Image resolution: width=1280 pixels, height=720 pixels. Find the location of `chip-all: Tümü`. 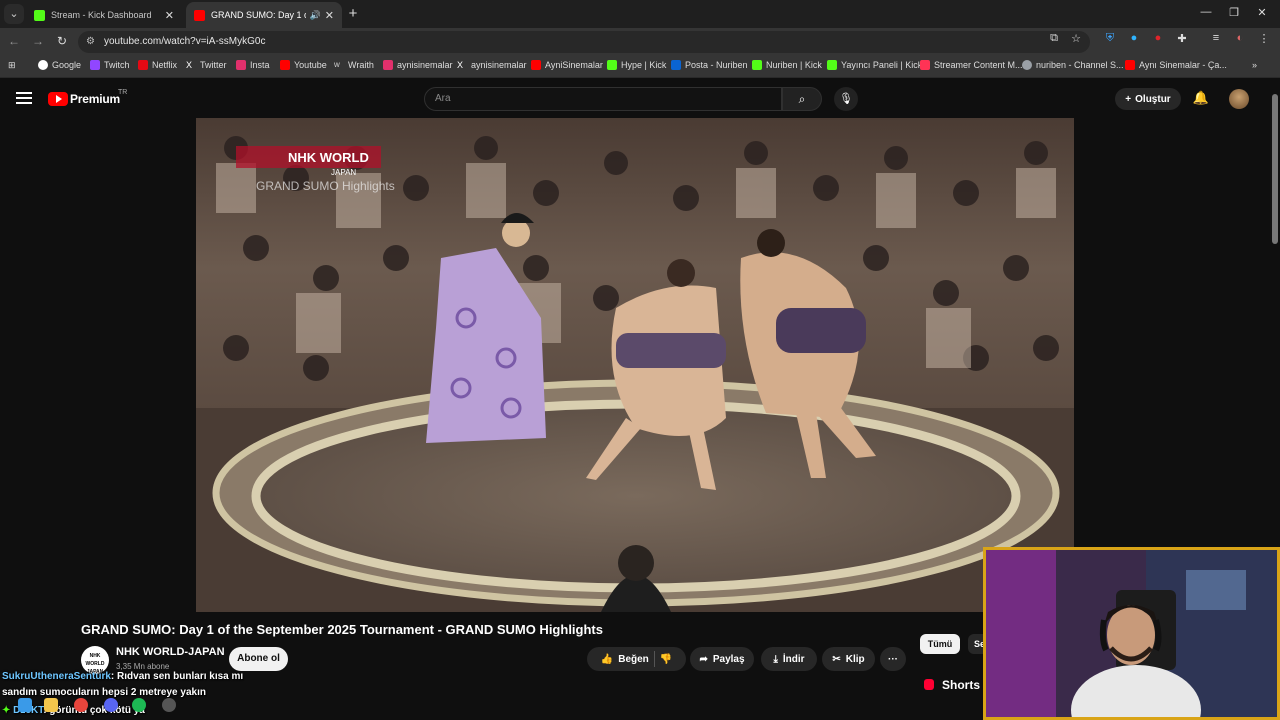

chip-all: Tümü is located at coordinates (940, 644).